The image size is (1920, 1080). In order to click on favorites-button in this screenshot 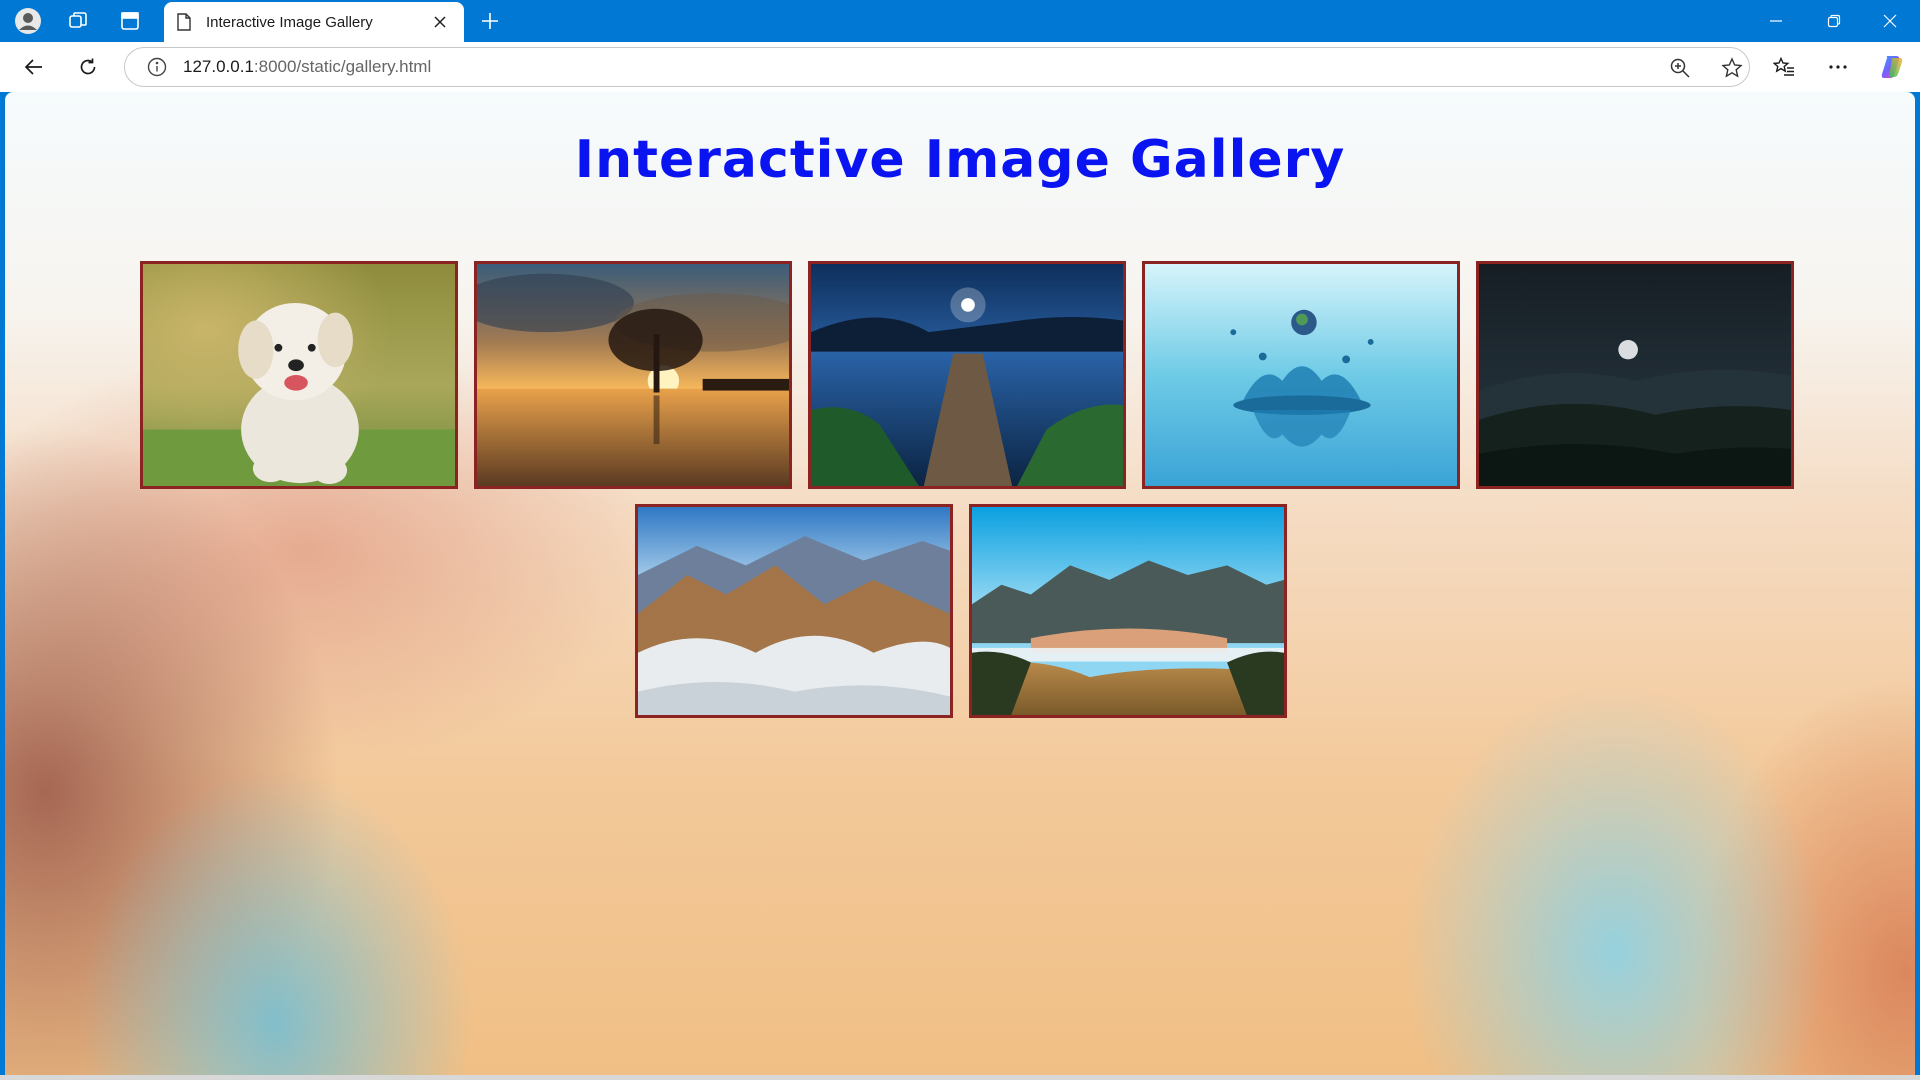, I will do `click(1784, 67)`.